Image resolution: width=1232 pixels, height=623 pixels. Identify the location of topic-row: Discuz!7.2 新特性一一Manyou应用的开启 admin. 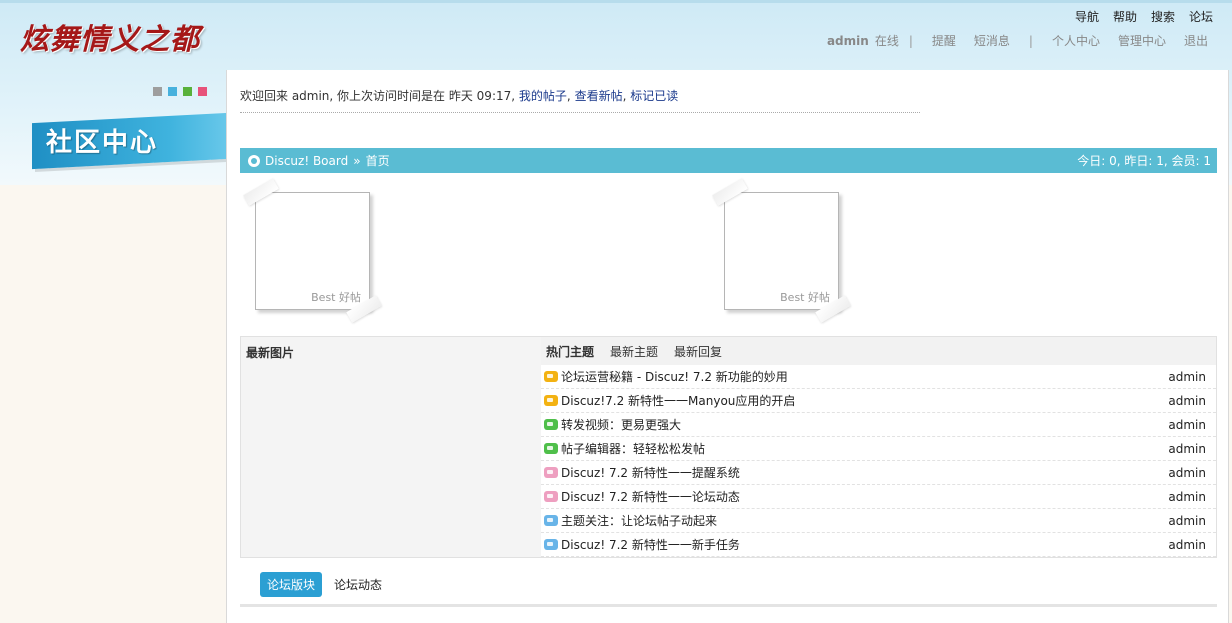
(878, 401).